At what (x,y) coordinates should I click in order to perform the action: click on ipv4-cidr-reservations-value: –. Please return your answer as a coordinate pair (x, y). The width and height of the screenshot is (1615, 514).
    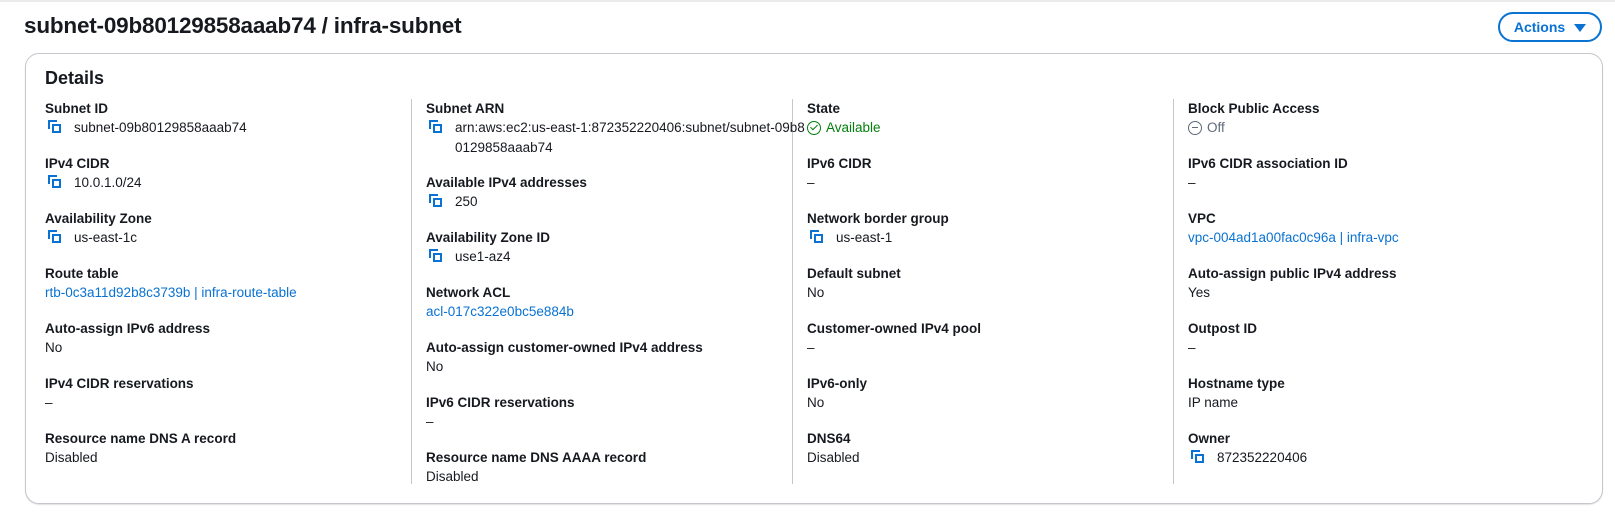
    Looking at the image, I should click on (49, 402).